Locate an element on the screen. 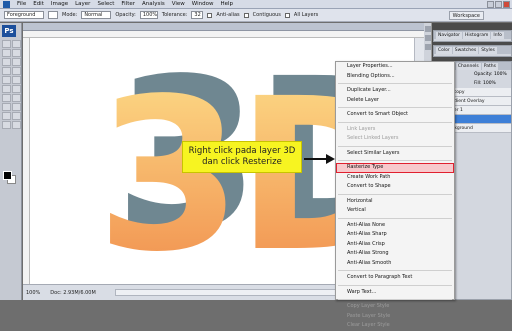  menu-item-horizontal: Horizontal is located at coordinates (395, 202).